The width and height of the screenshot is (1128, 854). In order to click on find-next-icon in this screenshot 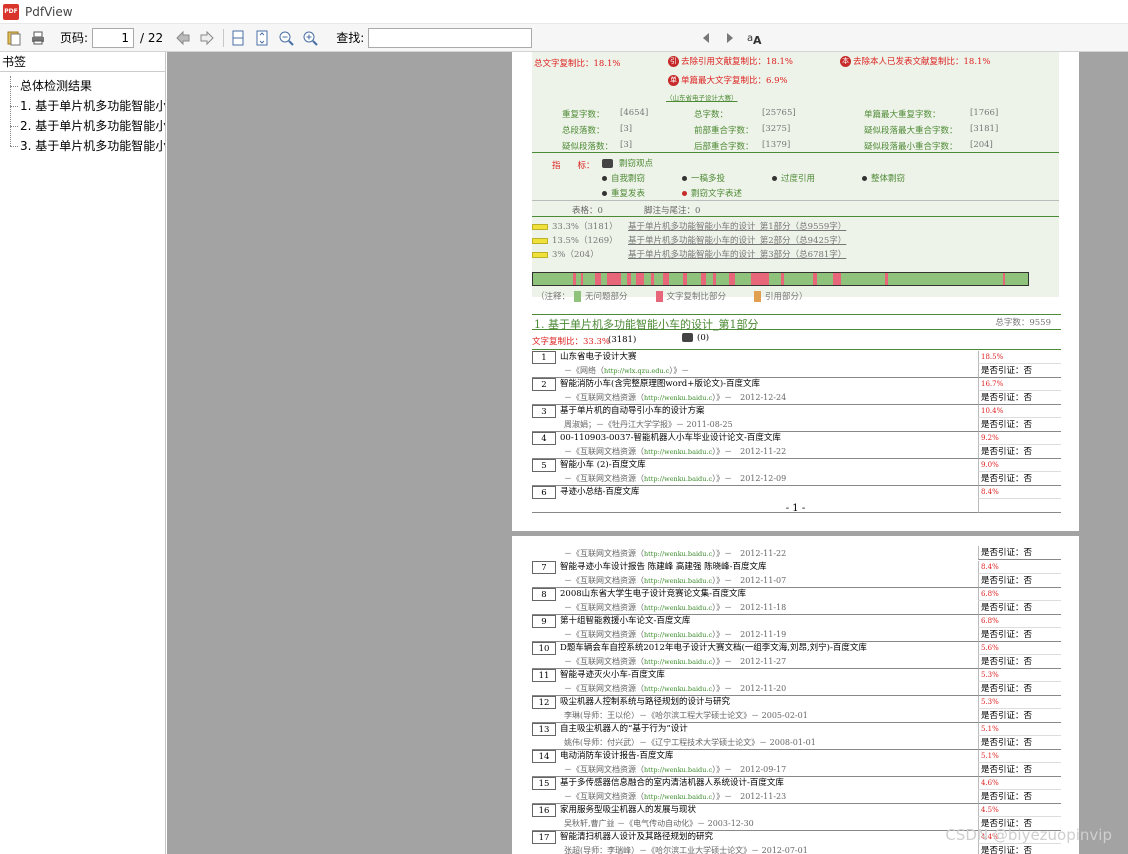, I will do `click(730, 38)`.